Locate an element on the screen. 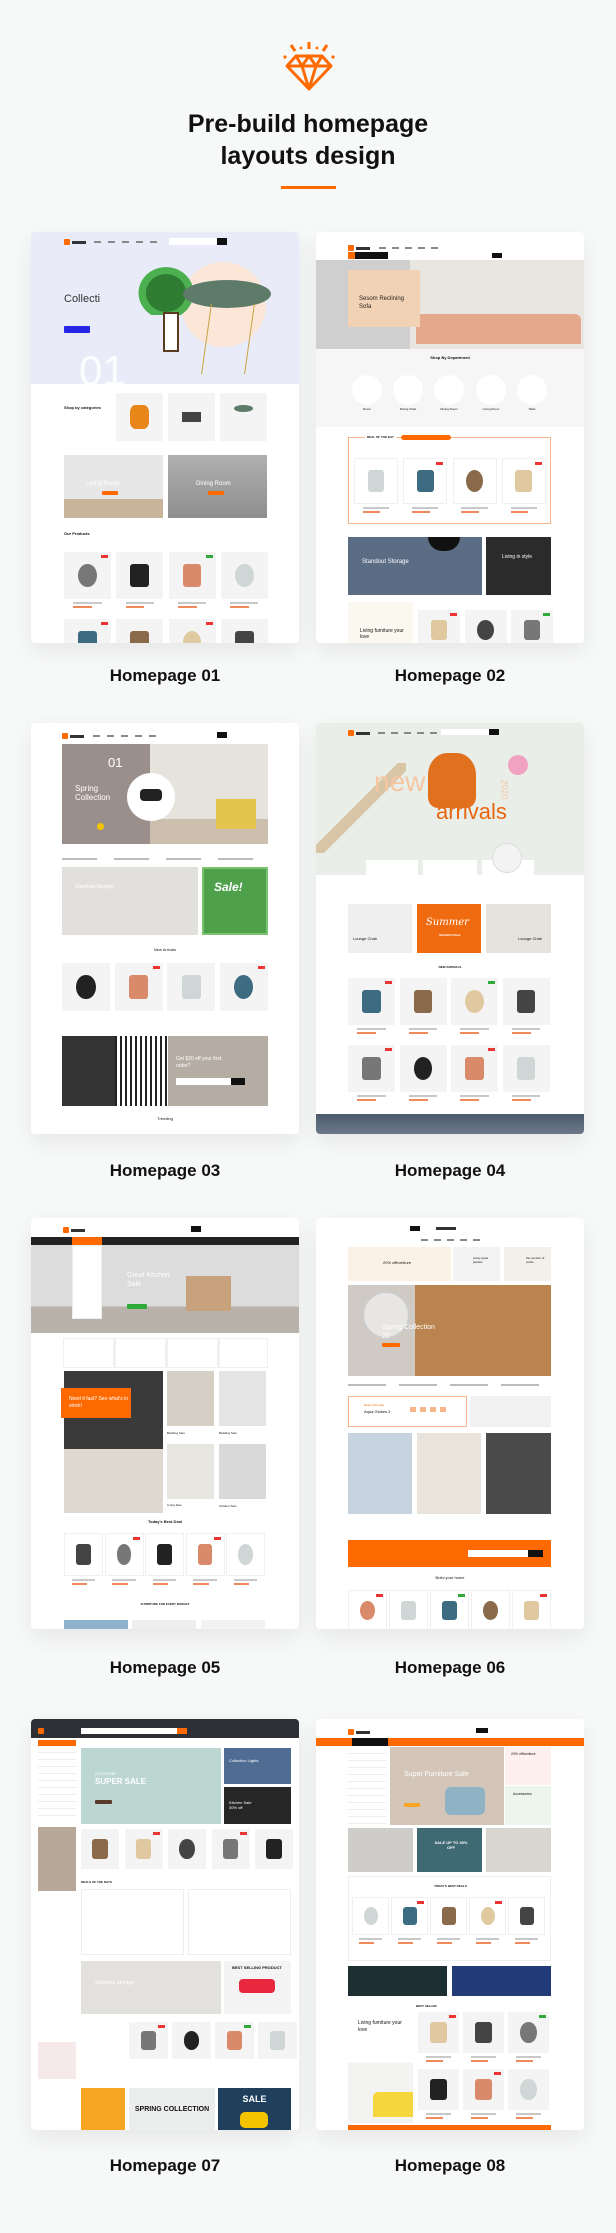  email-input is located at coordinates (203, 1081).